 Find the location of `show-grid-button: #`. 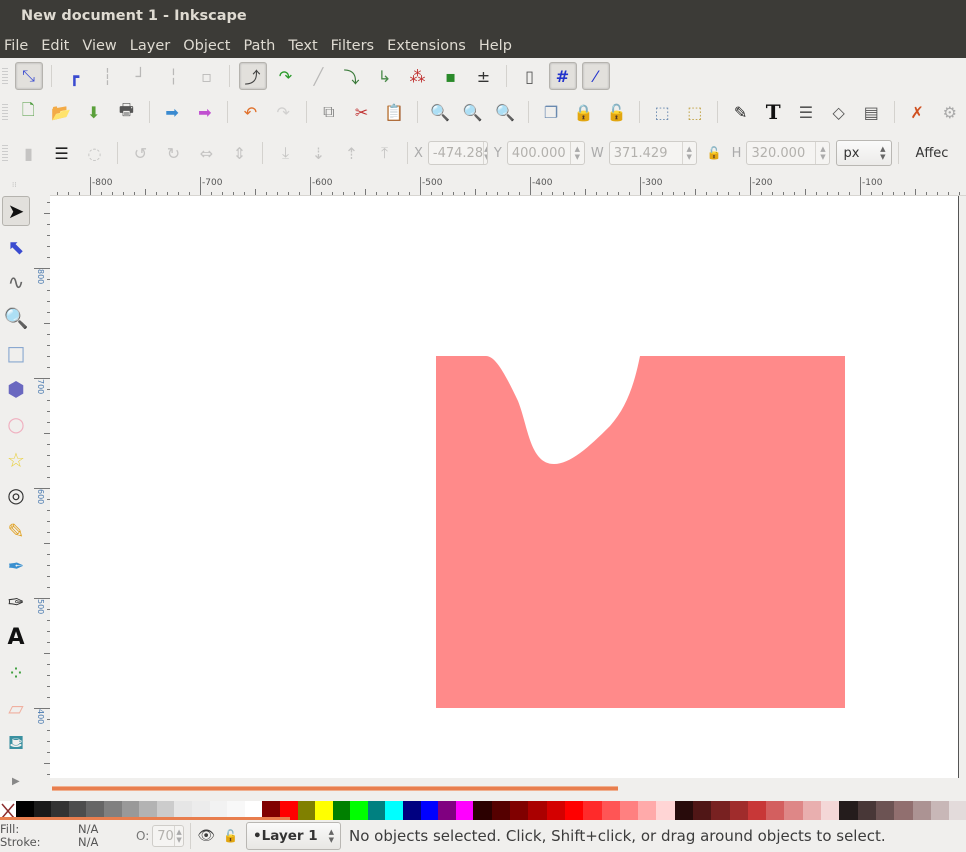

show-grid-button: # is located at coordinates (562, 76).